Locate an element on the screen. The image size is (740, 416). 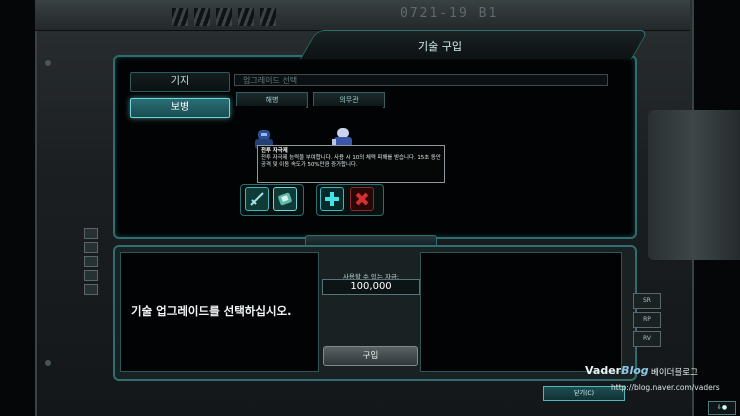
unit-tab-label: 해병 is located at coordinates (272, 100).